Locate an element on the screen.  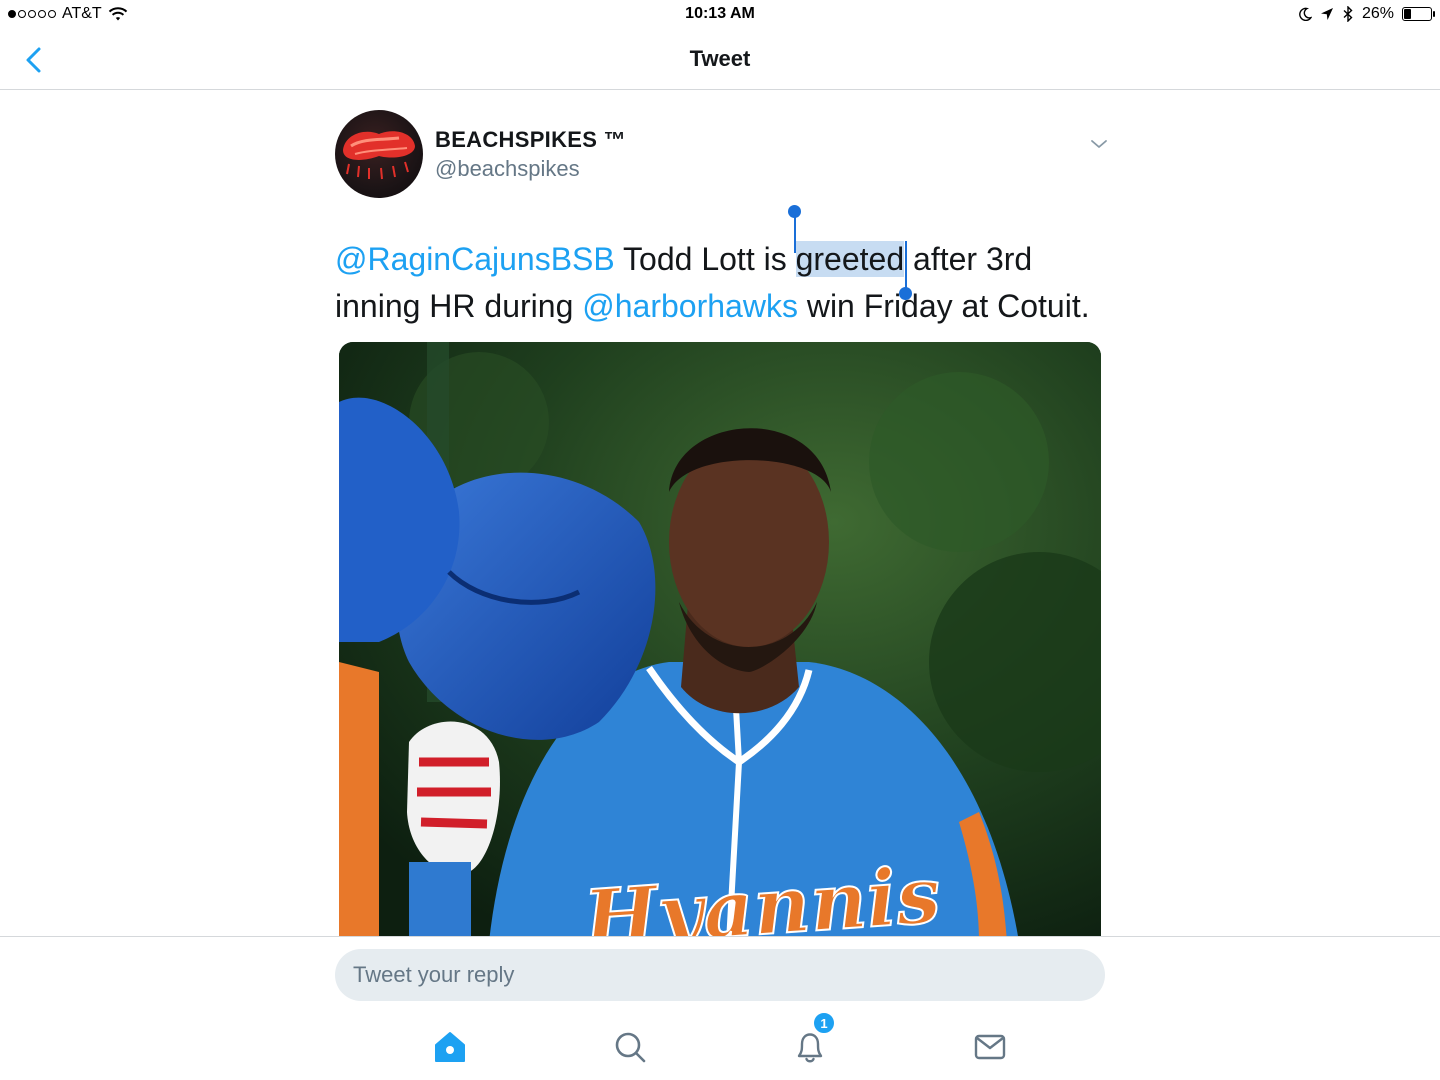
bluetooth-icon is located at coordinates (1348, 14).